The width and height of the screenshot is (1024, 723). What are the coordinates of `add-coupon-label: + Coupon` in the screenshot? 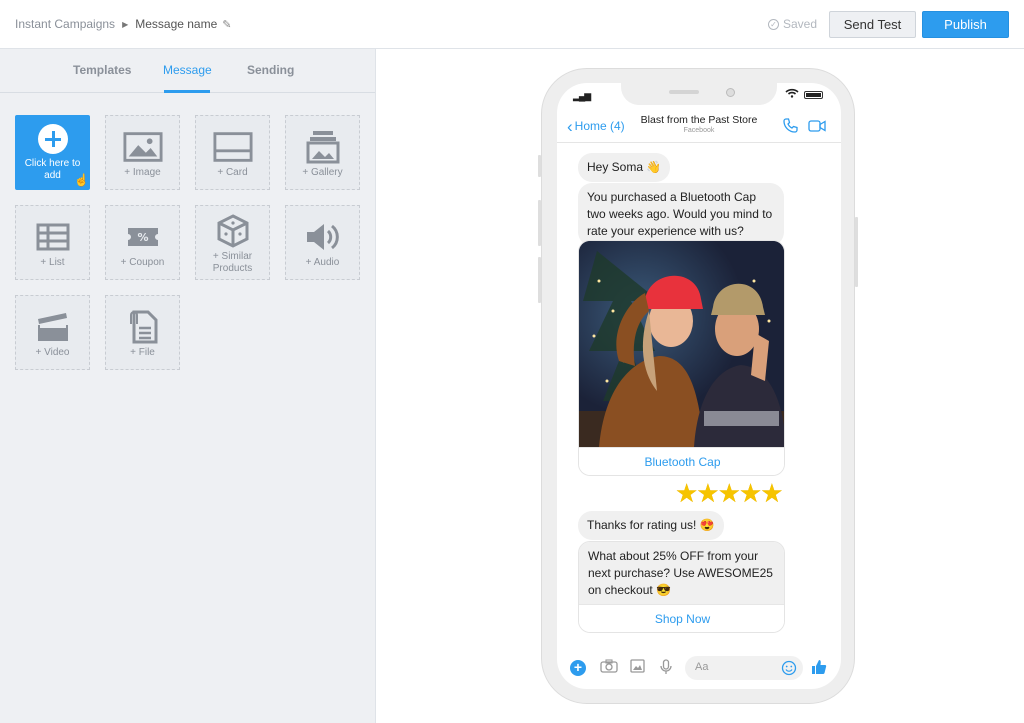 It's located at (142, 262).